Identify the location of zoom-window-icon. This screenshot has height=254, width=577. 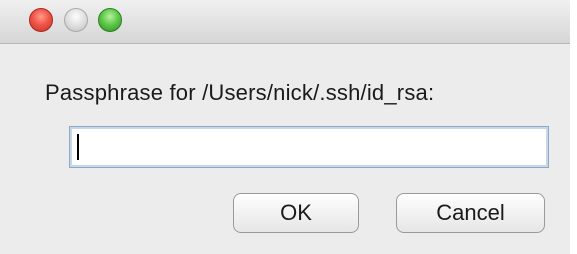
(110, 20).